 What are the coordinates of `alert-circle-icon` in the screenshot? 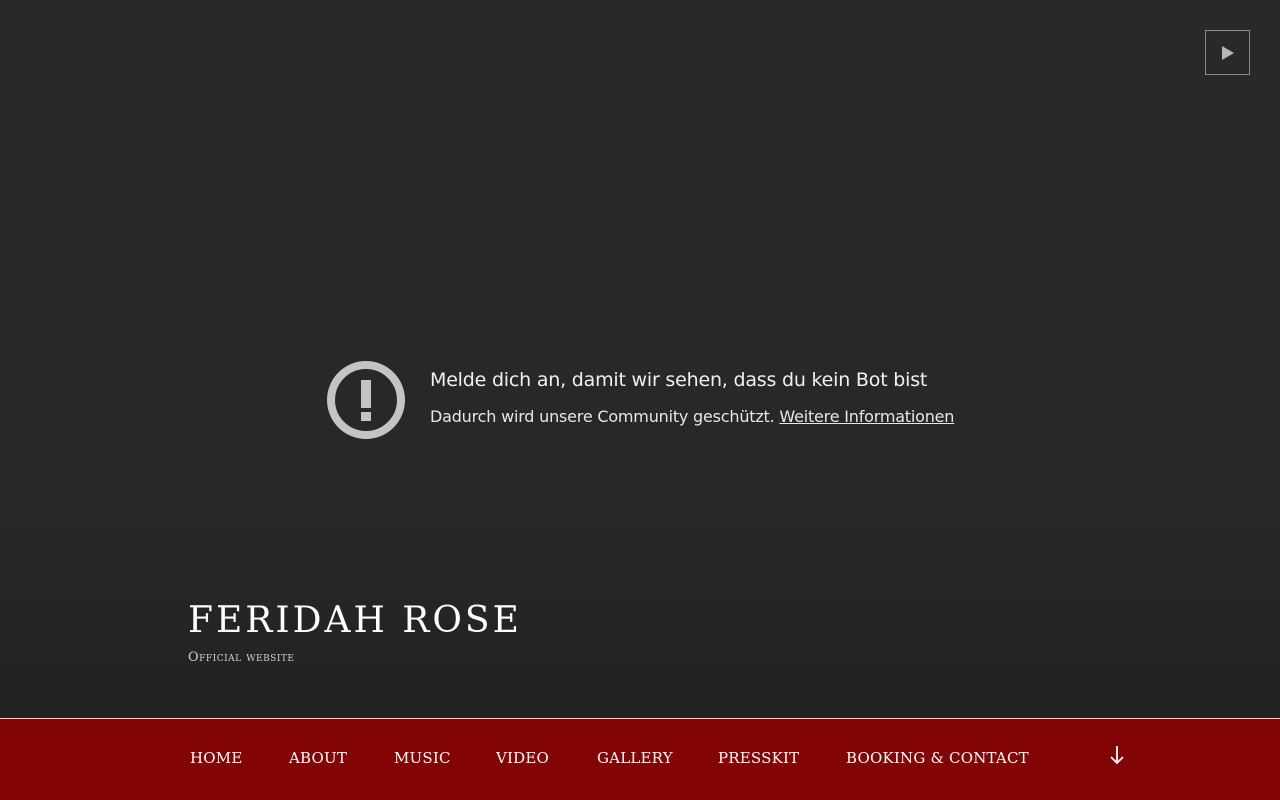 It's located at (366, 400).